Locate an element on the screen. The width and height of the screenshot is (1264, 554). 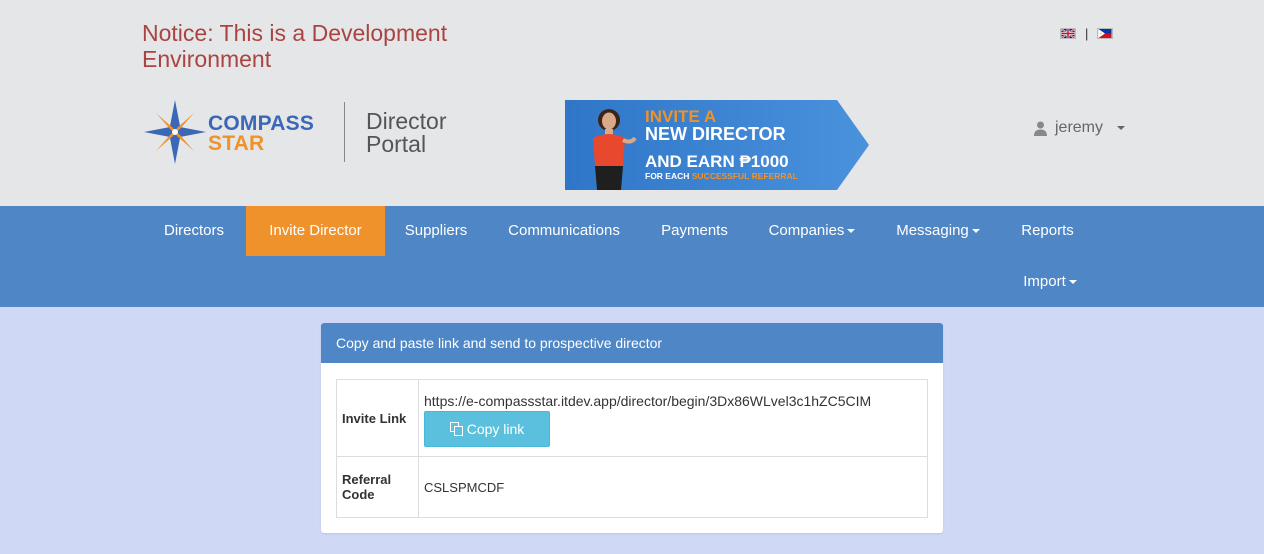
referral-code-label: Referral Code is located at coordinates (377, 487).